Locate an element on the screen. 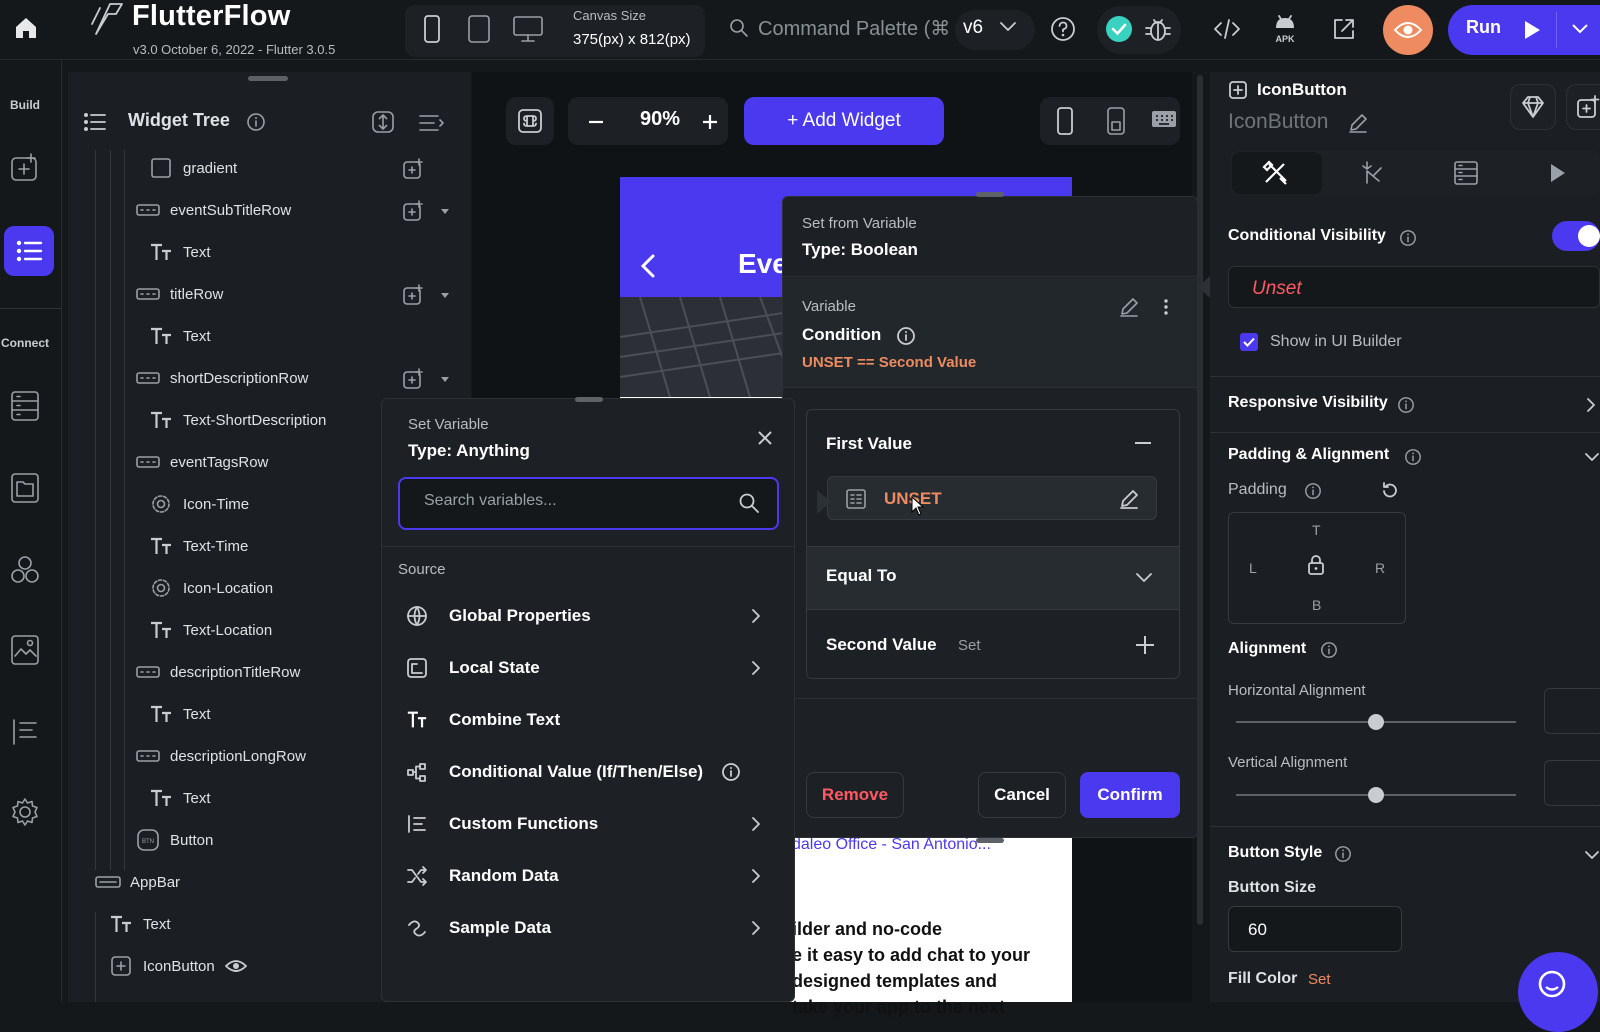 Image resolution: width=1600 pixels, height=1032 pixels. tree-row: Text-Location is located at coordinates (210, 630).